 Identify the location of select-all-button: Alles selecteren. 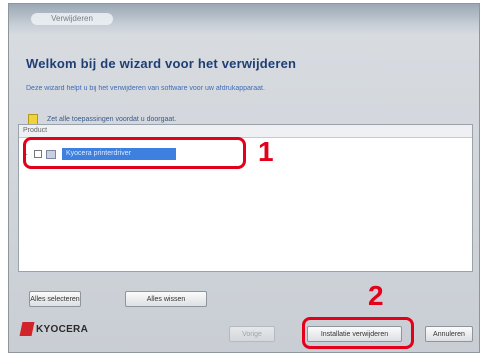
(55, 299).